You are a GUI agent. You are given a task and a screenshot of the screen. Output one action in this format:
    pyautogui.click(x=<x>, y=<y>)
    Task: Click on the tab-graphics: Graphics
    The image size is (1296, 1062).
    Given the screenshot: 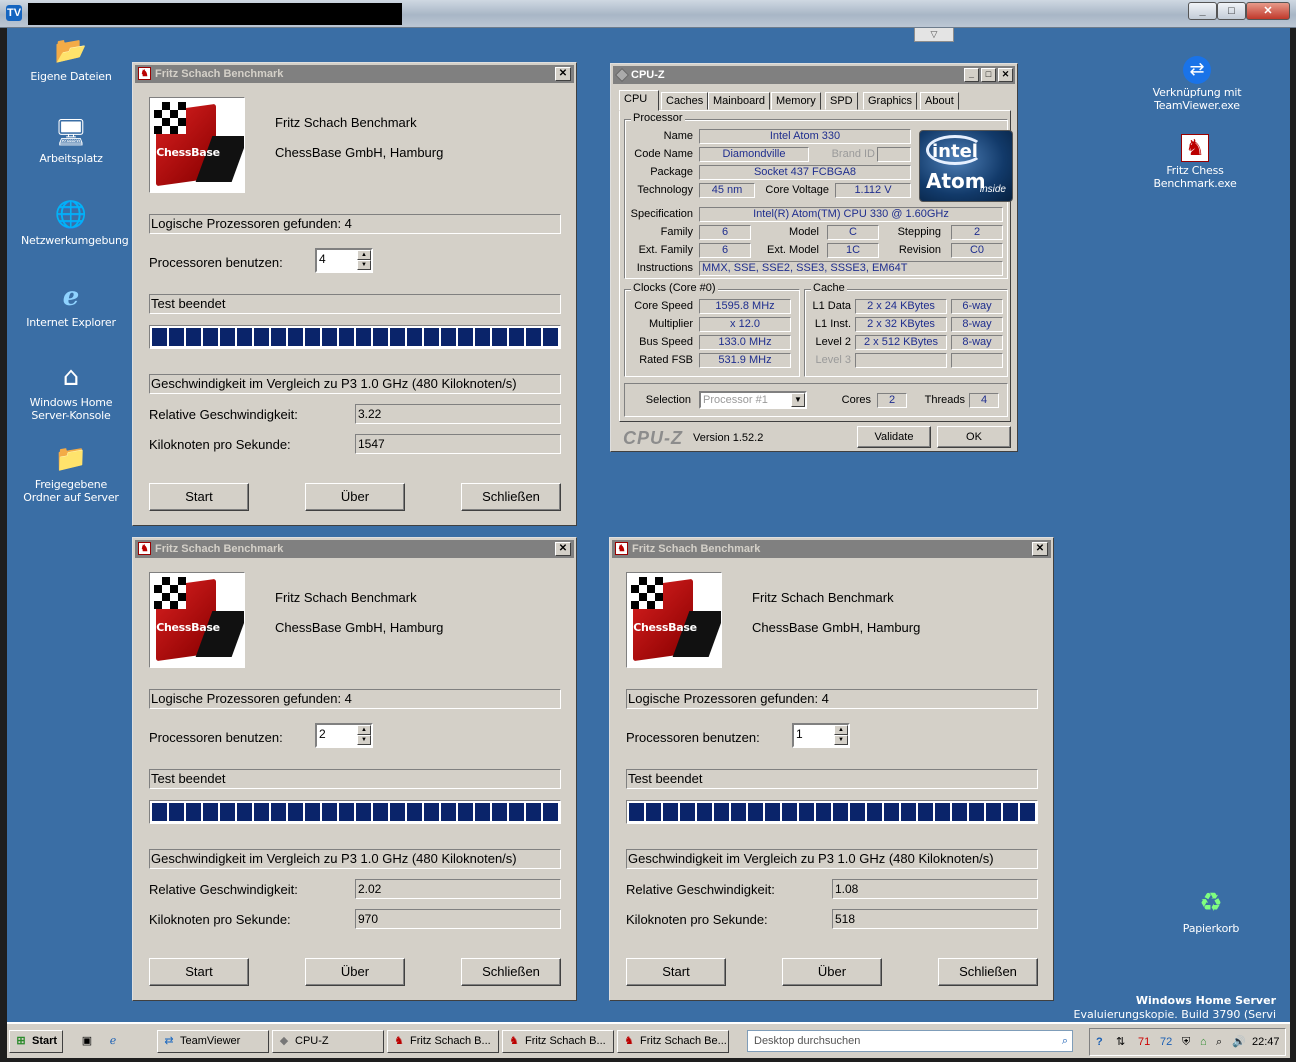 What is the action you would take?
    pyautogui.click(x=890, y=101)
    